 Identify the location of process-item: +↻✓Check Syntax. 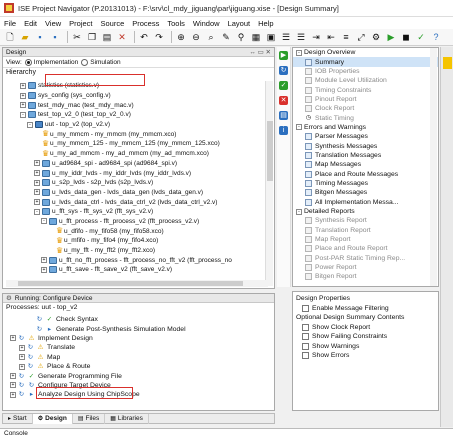
(137, 319).